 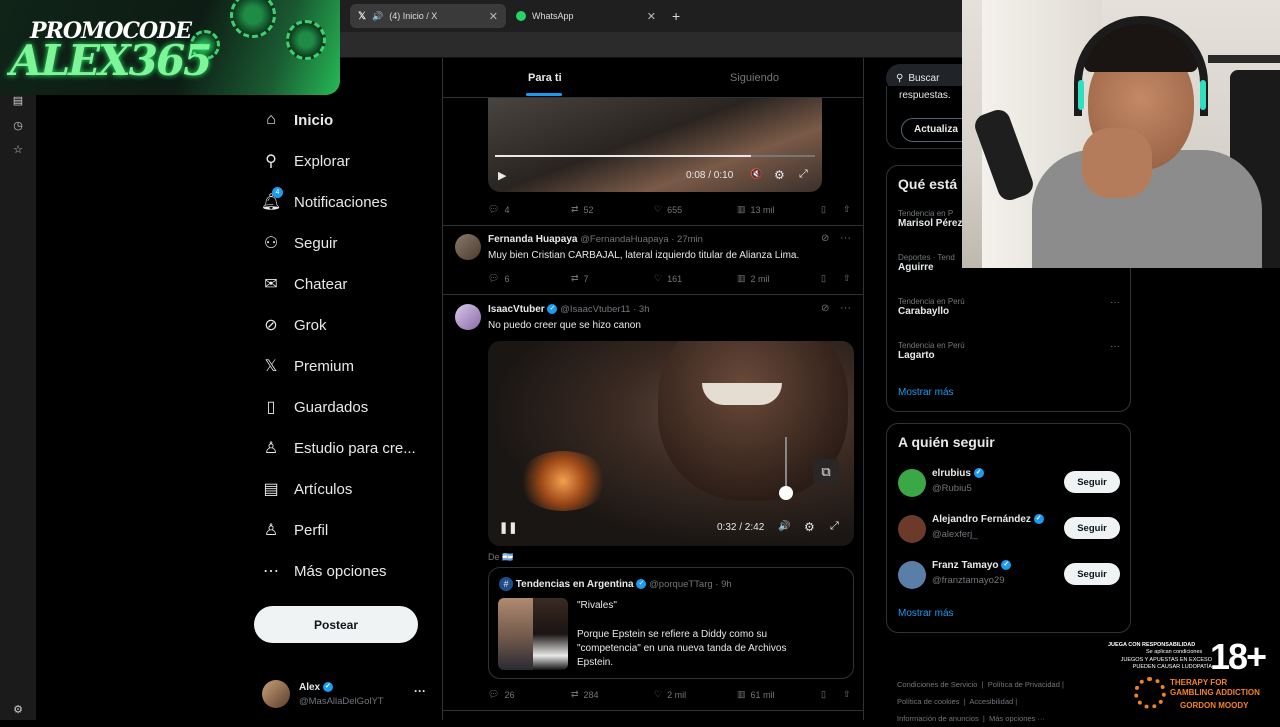 What do you see at coordinates (306, 161) in the screenshot?
I see `nav-item-explorar: ⚲ Explorar` at bounding box center [306, 161].